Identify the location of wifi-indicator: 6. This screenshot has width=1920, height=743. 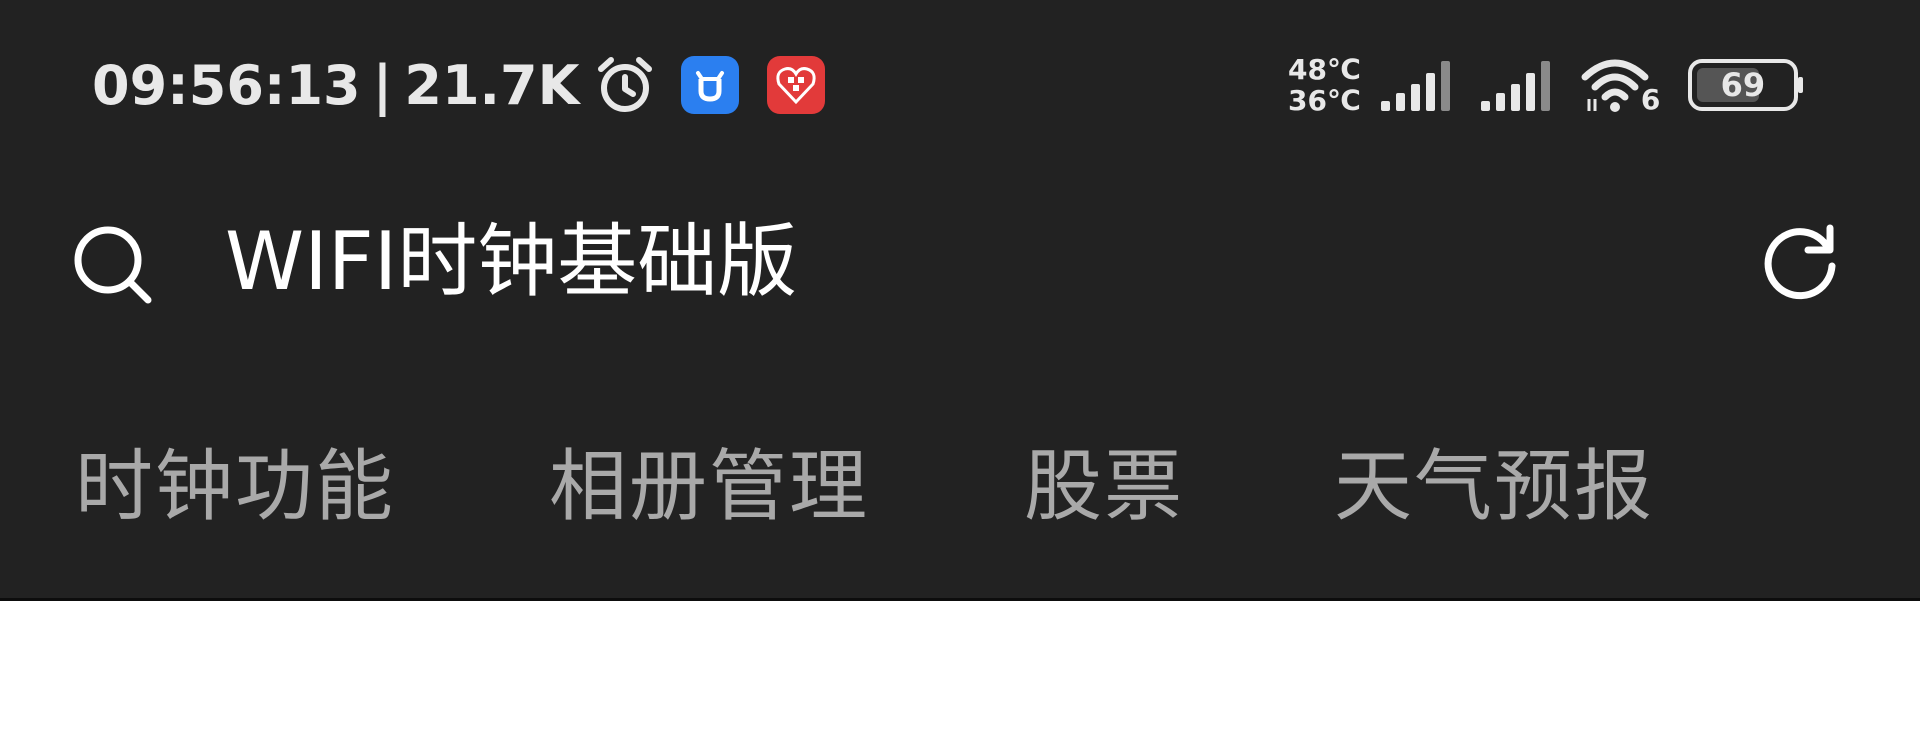
(1622, 85).